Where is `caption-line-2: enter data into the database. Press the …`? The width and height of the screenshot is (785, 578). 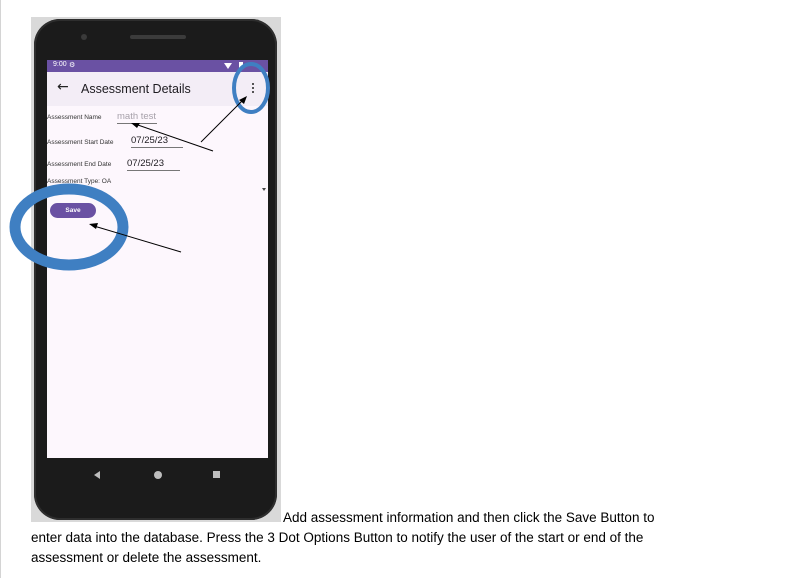
caption-line-2: enter data into the database. Press the … is located at coordinates (337, 537).